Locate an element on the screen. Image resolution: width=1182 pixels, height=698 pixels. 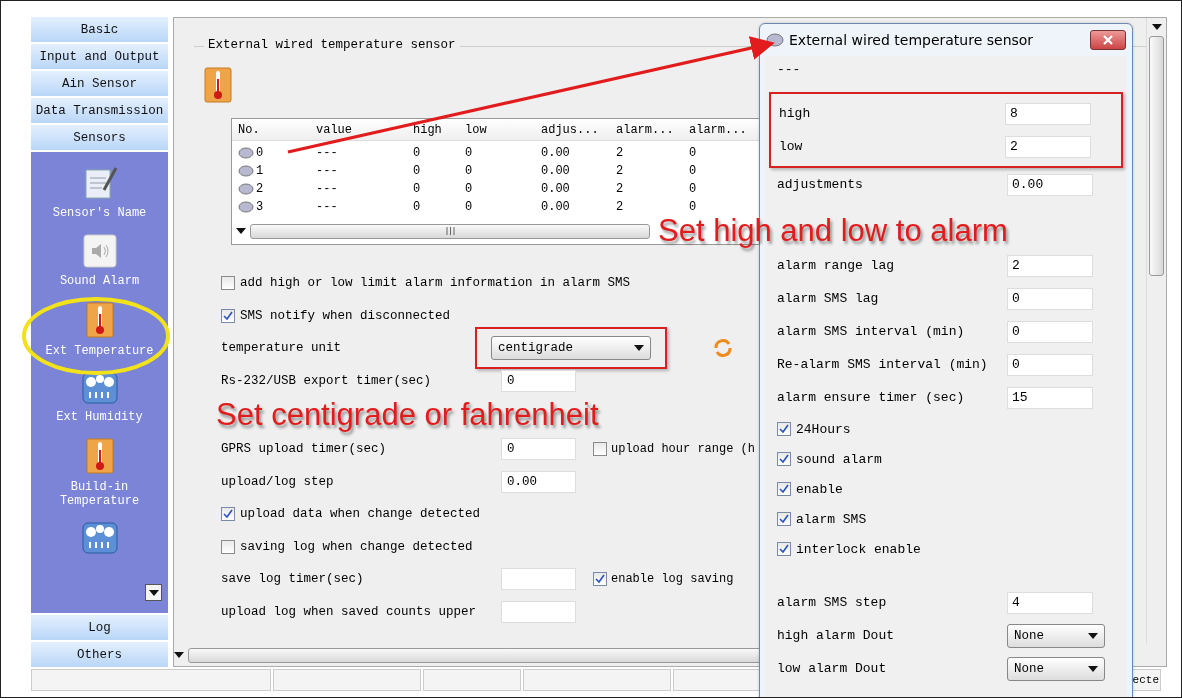
value-text: --- is located at coordinates (789, 69).